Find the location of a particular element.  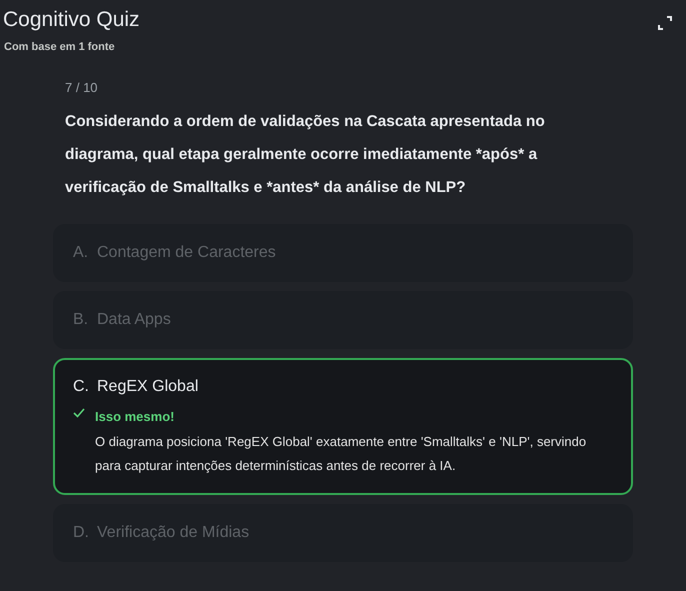

source-count: Com base em 1 fonte is located at coordinates (60, 47).